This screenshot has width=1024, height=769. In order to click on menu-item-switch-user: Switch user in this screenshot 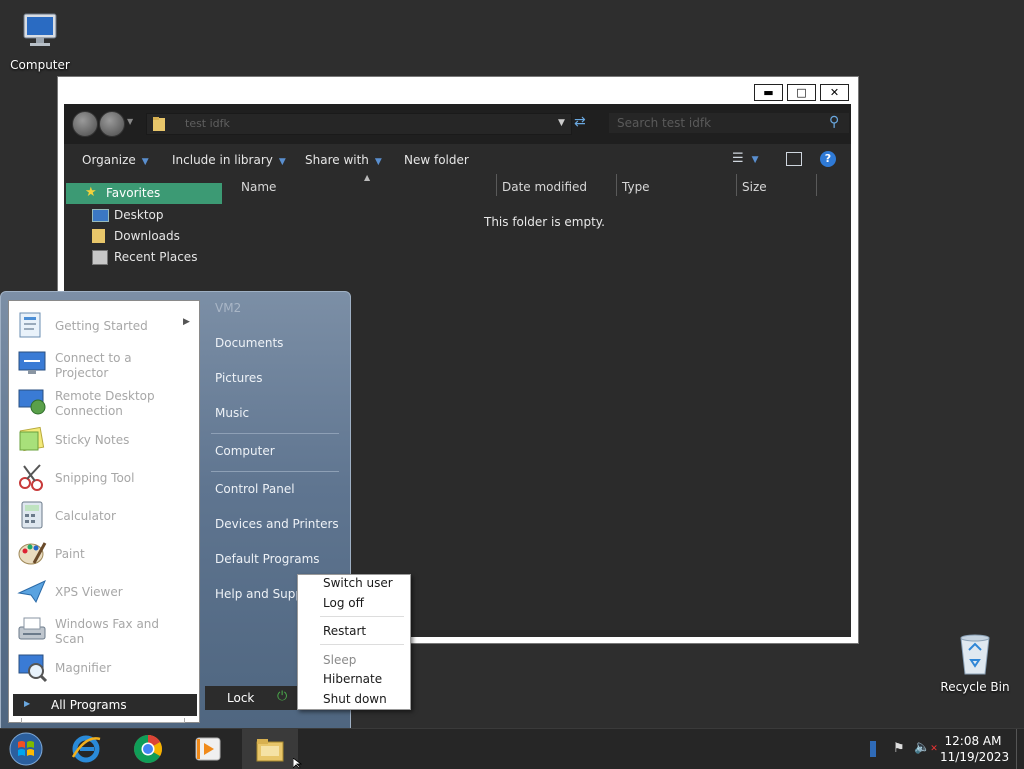, I will do `click(358, 583)`.